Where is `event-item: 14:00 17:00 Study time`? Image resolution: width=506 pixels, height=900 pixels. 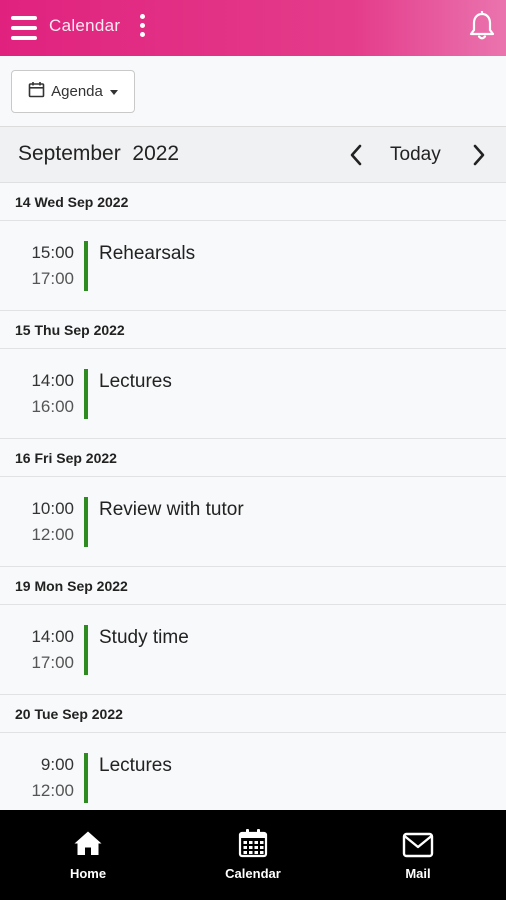
event-item: 14:00 17:00 Study time is located at coordinates (253, 650).